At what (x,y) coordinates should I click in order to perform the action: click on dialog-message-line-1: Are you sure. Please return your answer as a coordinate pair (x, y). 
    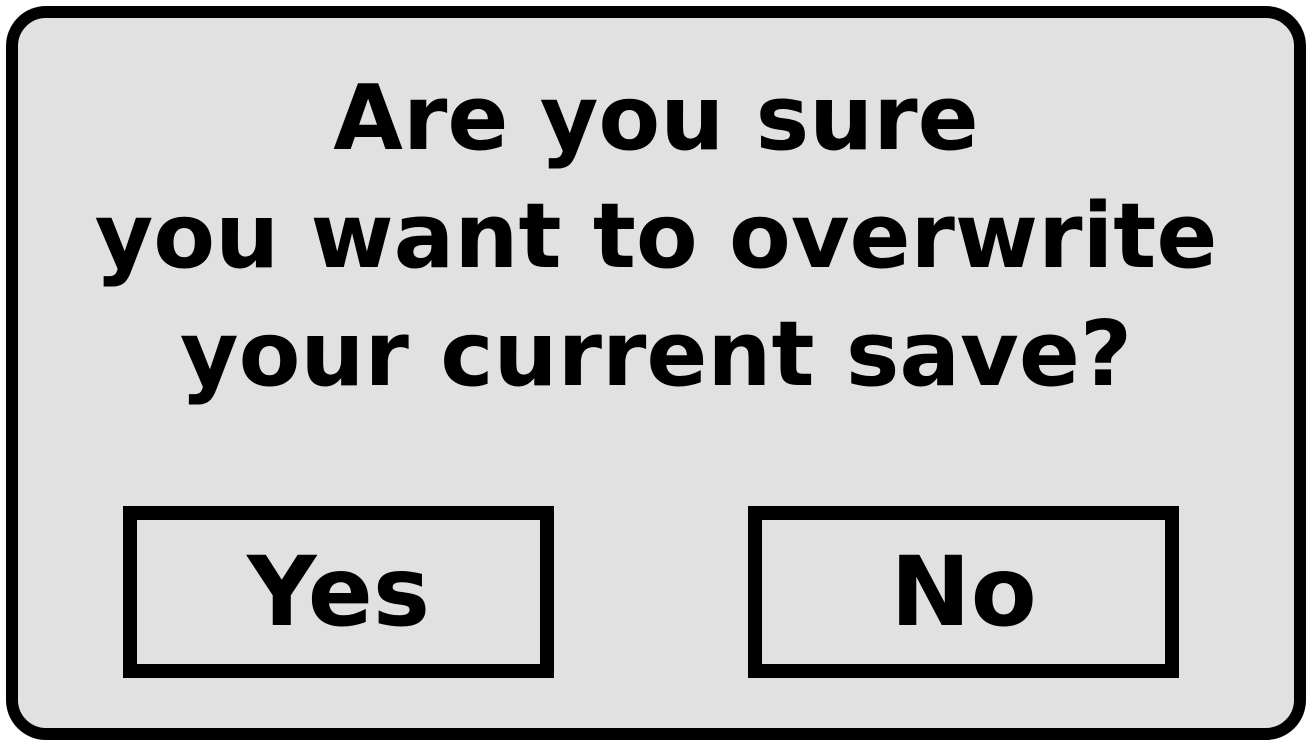
    Looking at the image, I should click on (656, 118).